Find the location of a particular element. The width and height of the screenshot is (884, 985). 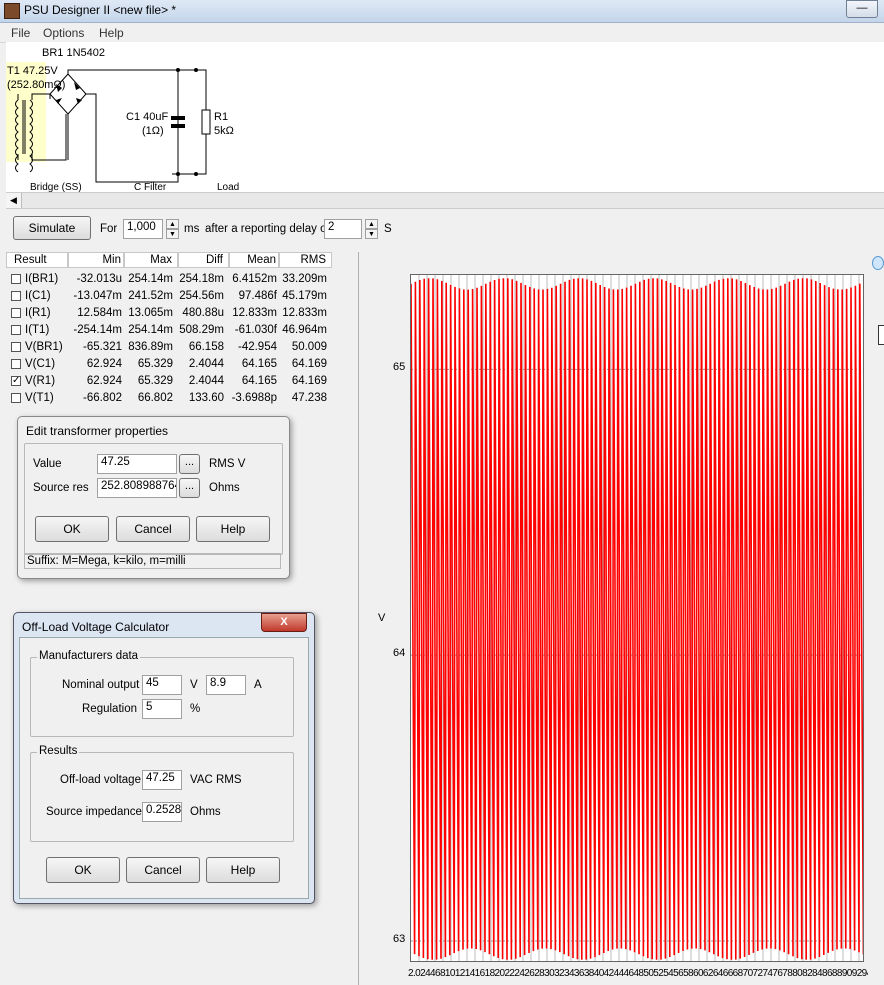

load-resistor is located at coordinates (206, 122).